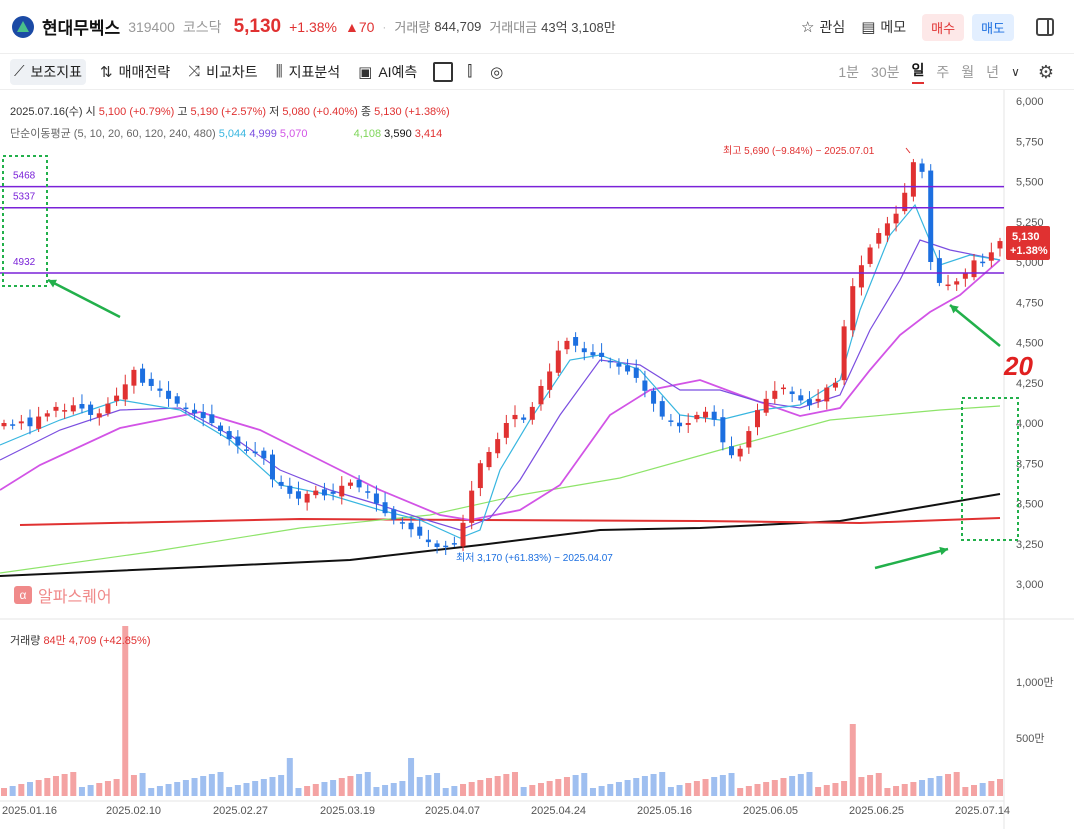 This screenshot has height=829, width=1074. Describe the element at coordinates (883, 27) in the screenshot. I see `memo-button: ▤ 메모` at that location.